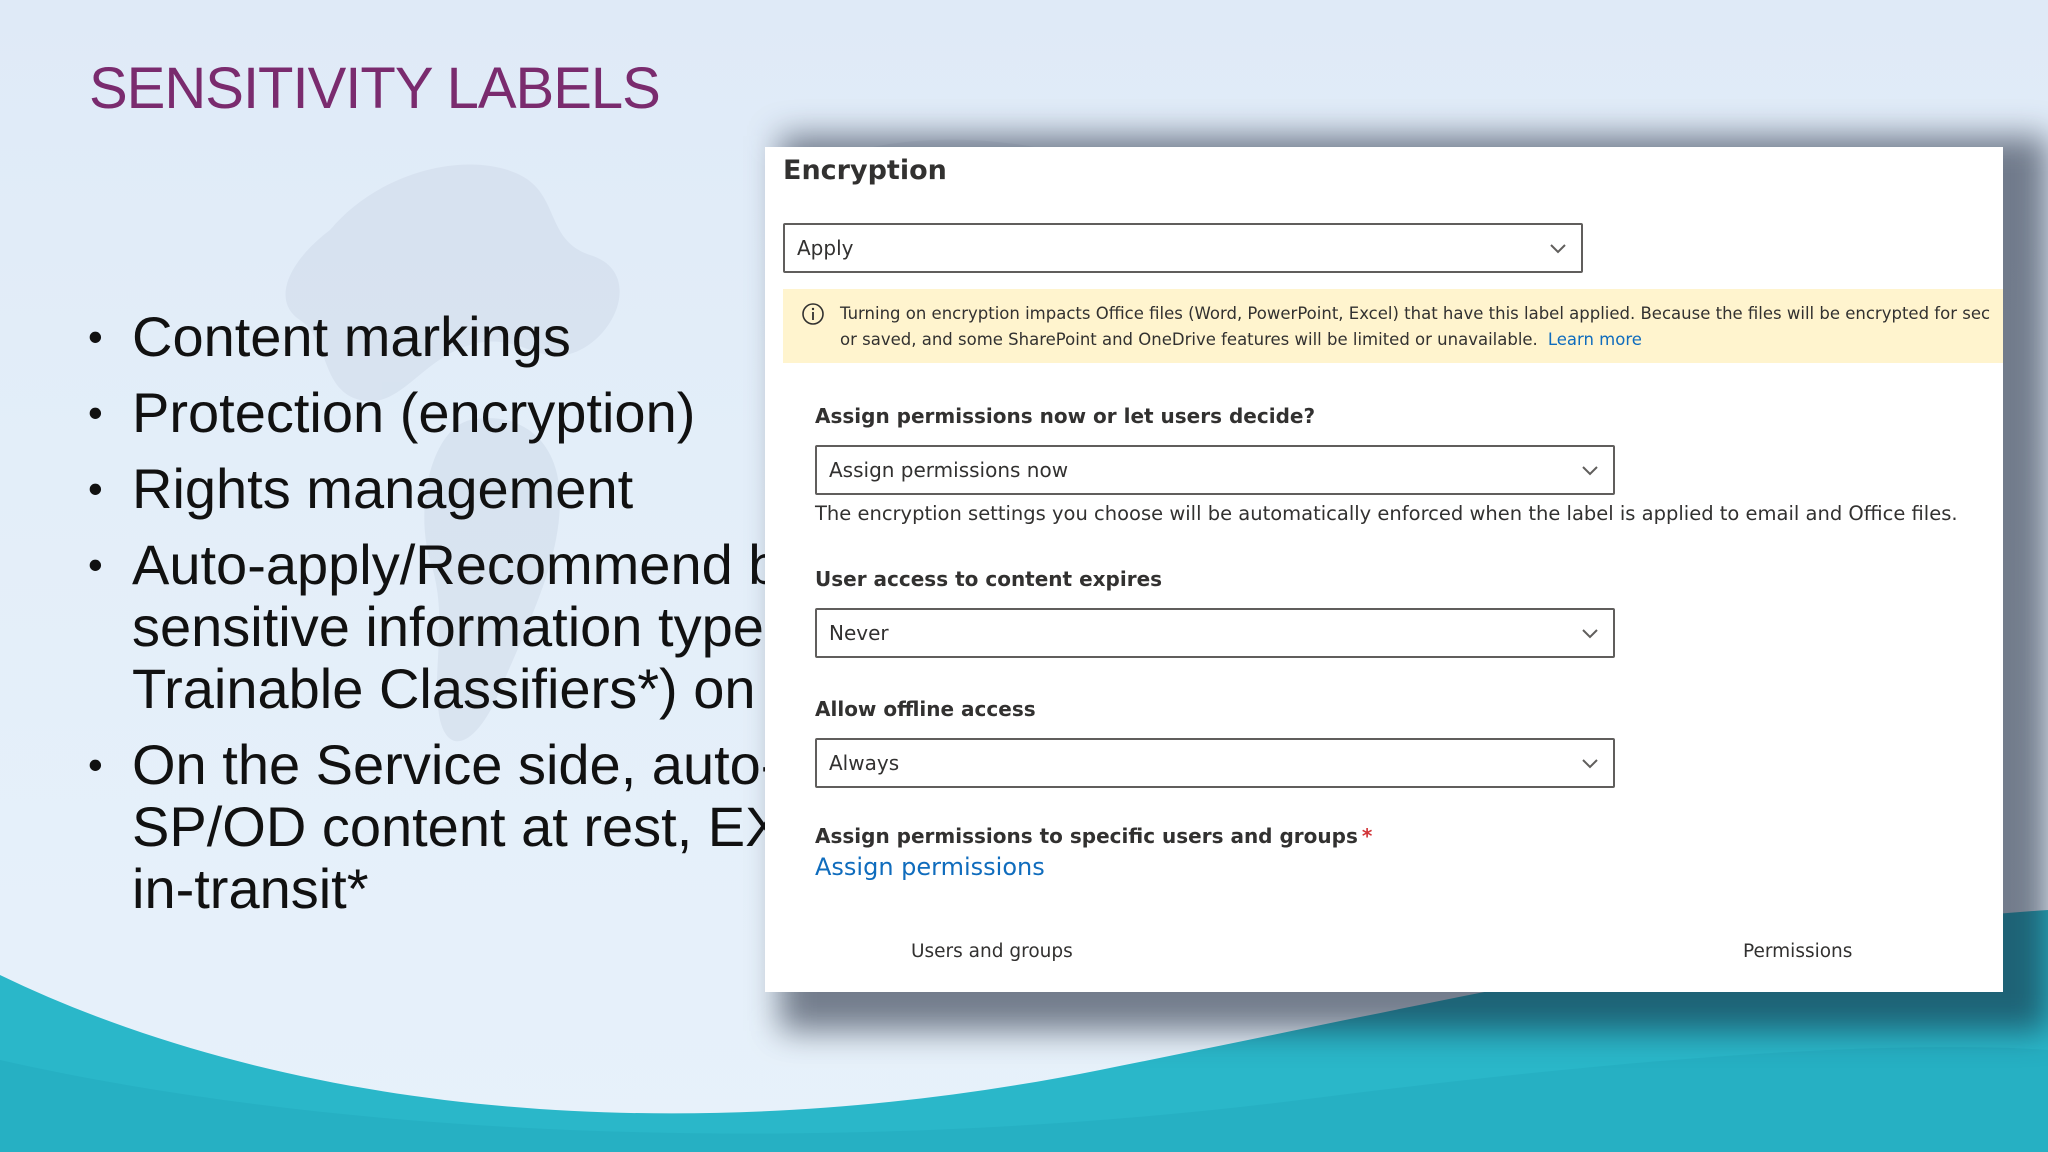 The width and height of the screenshot is (2048, 1152). What do you see at coordinates (1183, 248) in the screenshot?
I see `encryption-dropdown: Apply` at bounding box center [1183, 248].